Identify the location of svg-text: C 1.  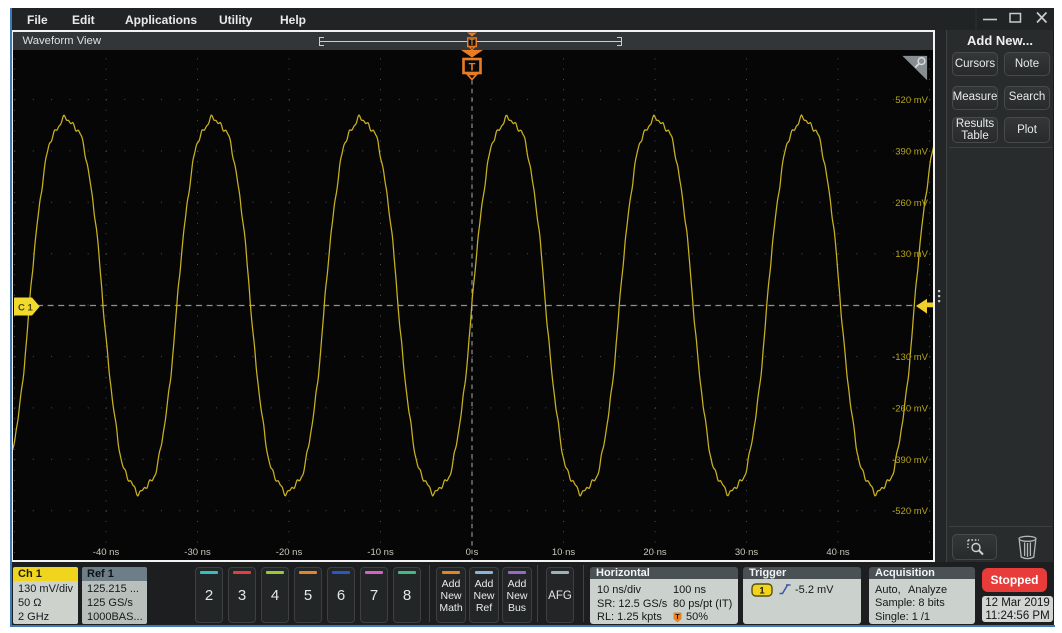
(26, 307).